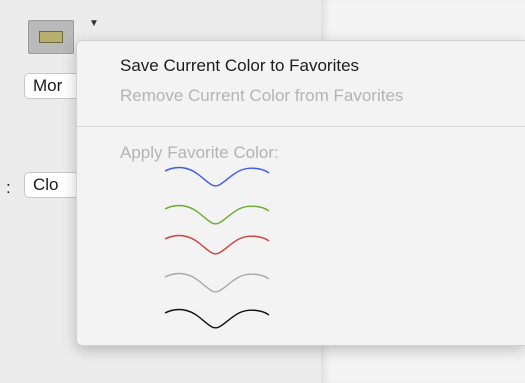  Describe the element at coordinates (239, 66) in the screenshot. I see `menu-item-save-favorite: Save Current Color to Favorites` at that location.